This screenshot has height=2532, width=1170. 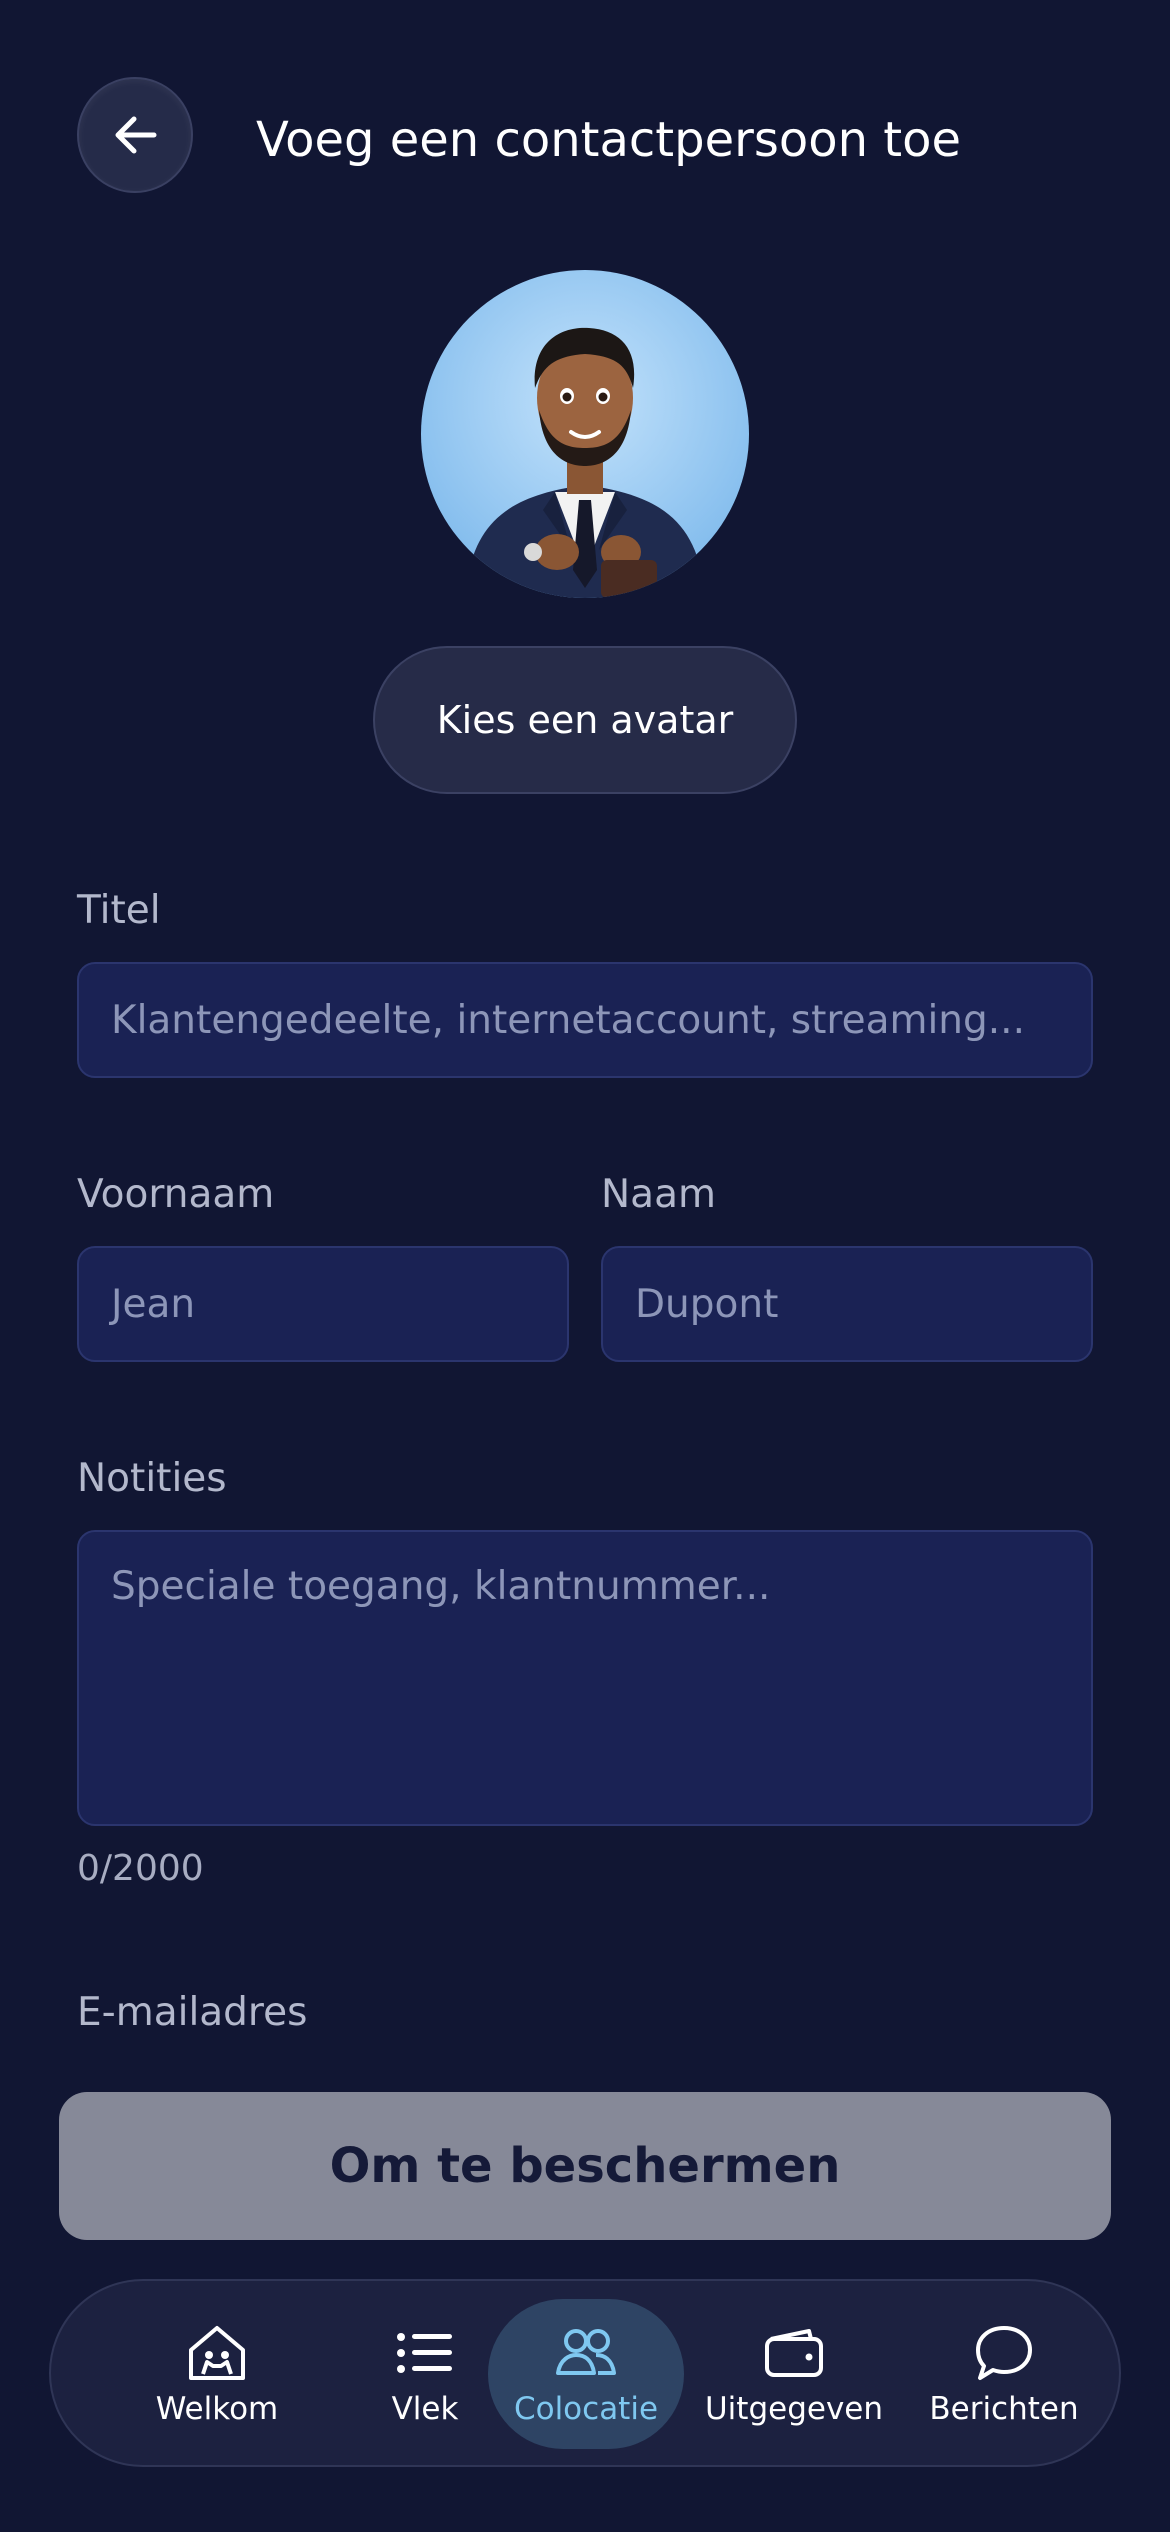 What do you see at coordinates (585, 434) in the screenshot?
I see `avatar` at bounding box center [585, 434].